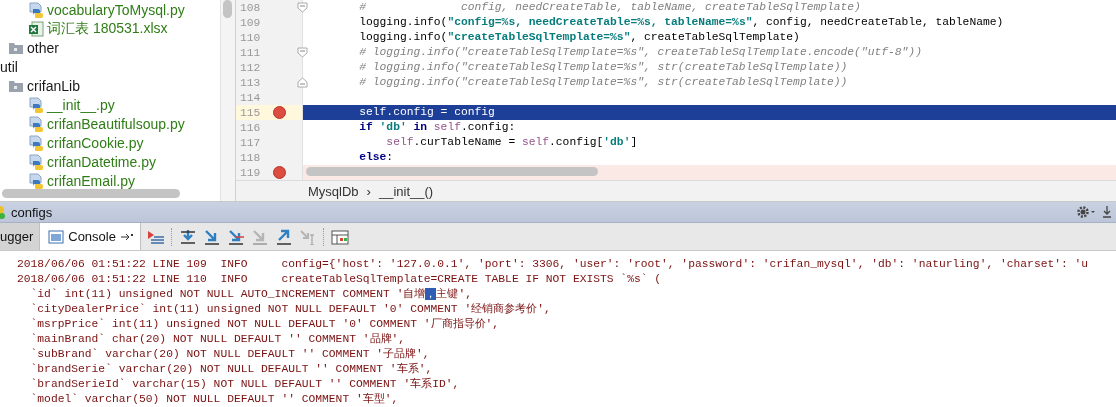 The width and height of the screenshot is (1116, 407). I want to click on code-line: else:, so click(376, 157).